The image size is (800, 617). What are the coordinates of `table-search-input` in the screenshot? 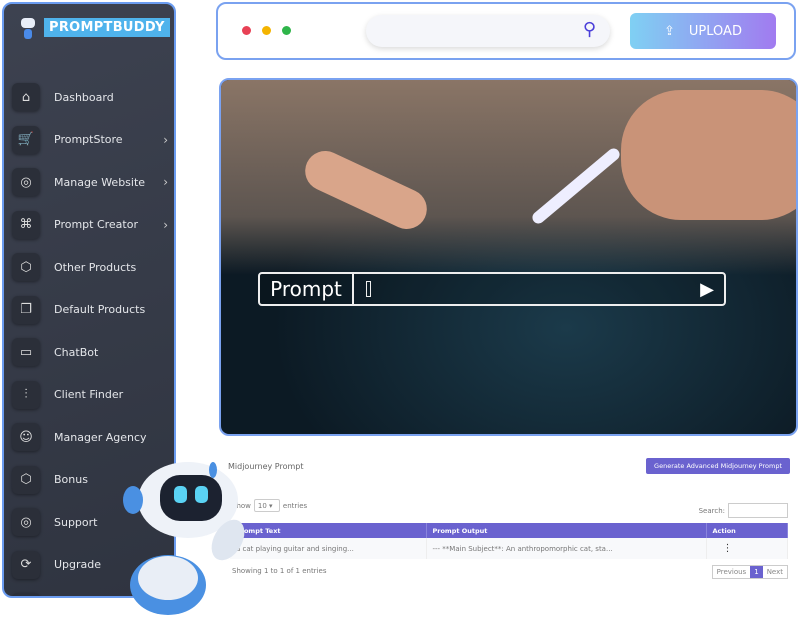 It's located at (758, 510).